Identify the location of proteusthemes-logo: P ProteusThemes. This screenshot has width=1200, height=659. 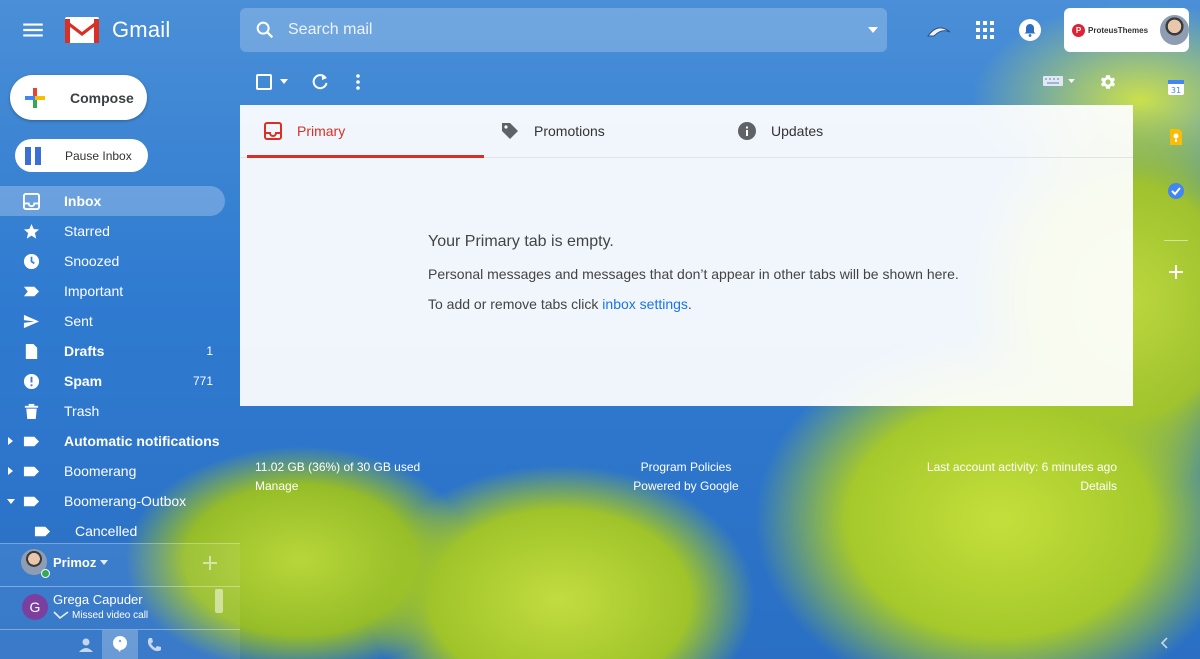
(1110, 30).